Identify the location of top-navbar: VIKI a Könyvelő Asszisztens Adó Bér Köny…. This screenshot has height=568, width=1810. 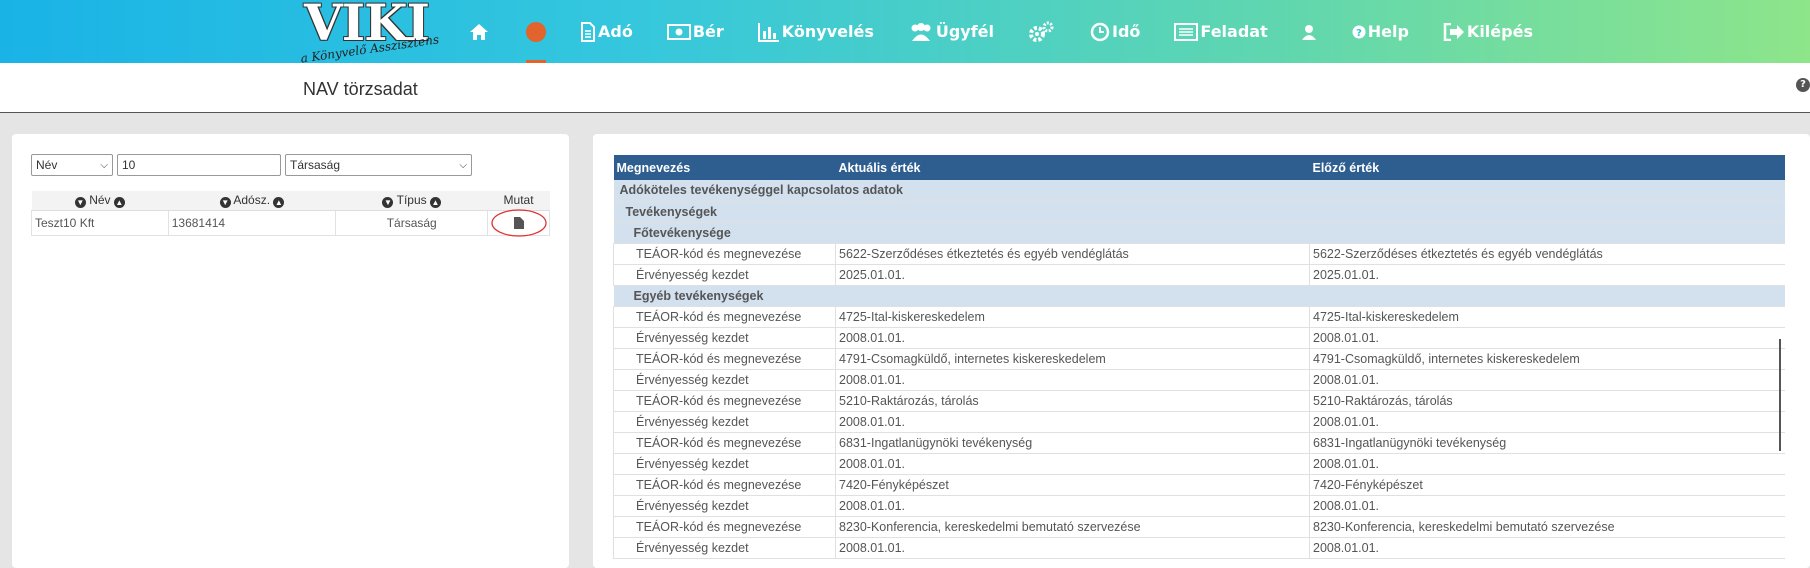
(905, 33).